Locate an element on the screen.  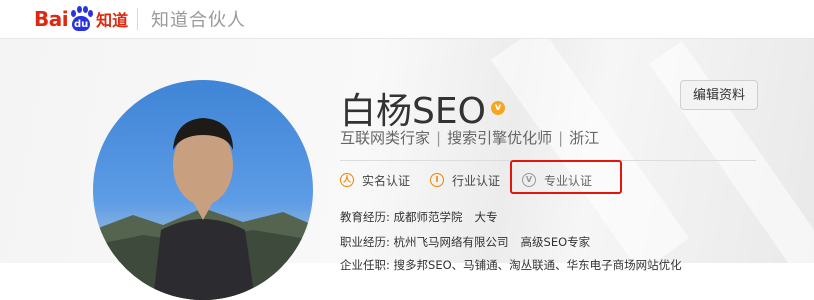
tagline-location: 浙江 is located at coordinates (584, 138).